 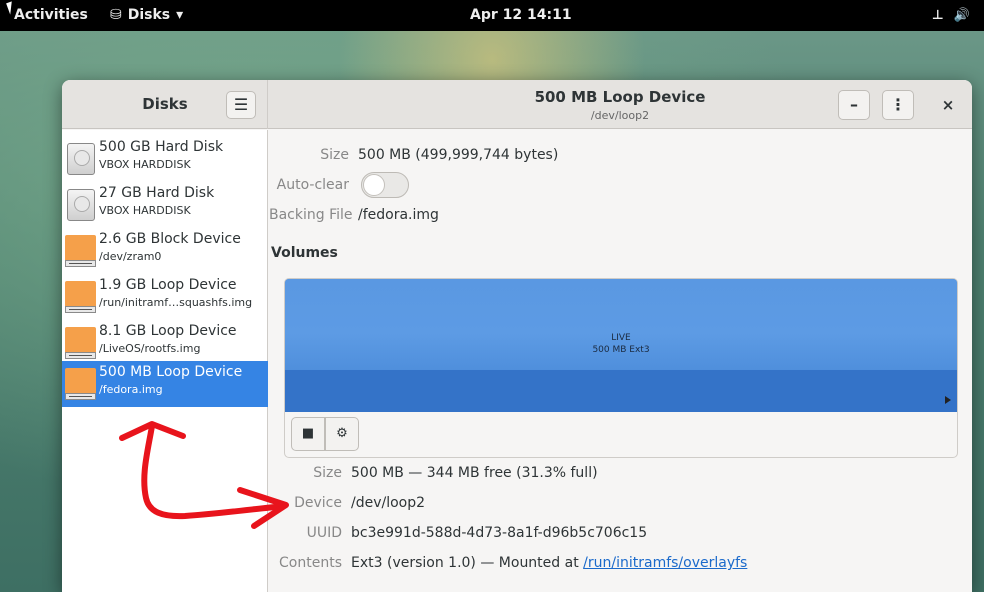 What do you see at coordinates (150, 348) in the screenshot?
I see `device-path: /LiveOS/rootfs.img` at bounding box center [150, 348].